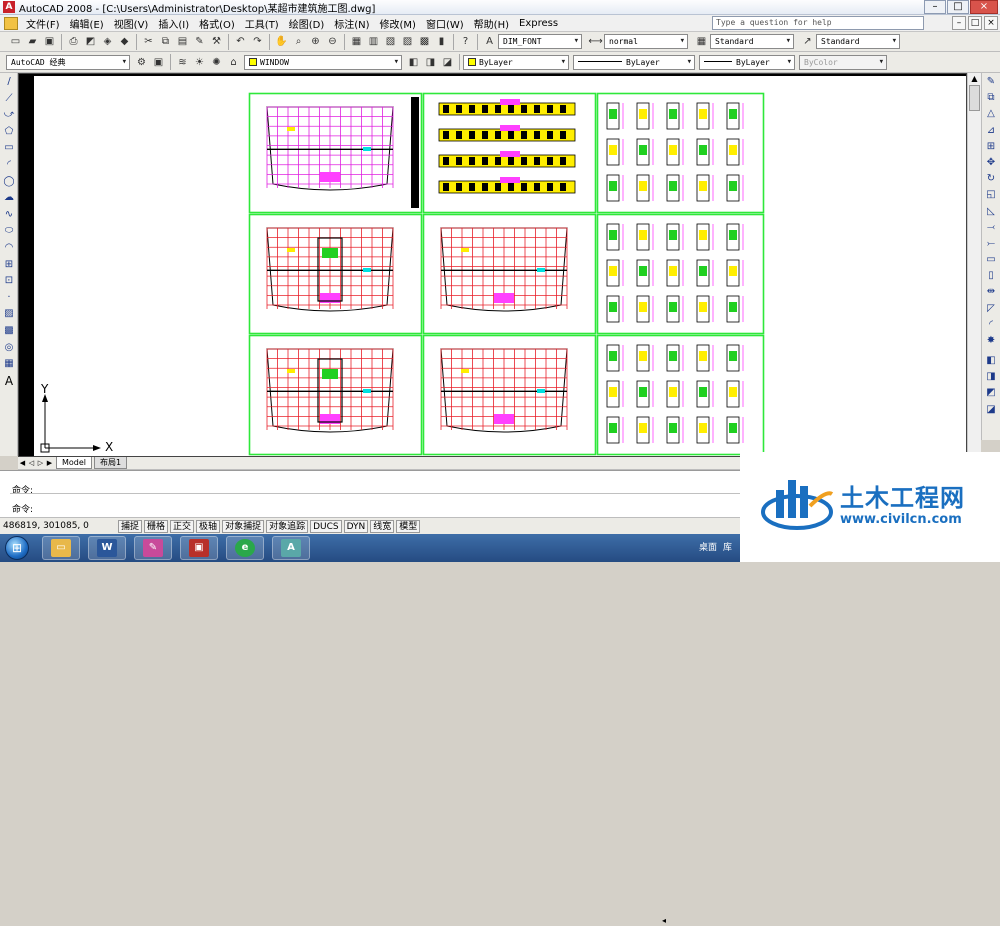  What do you see at coordinates (59, 526) in the screenshot?
I see `coordinate-display: 486819, 301085, 0` at bounding box center [59, 526].